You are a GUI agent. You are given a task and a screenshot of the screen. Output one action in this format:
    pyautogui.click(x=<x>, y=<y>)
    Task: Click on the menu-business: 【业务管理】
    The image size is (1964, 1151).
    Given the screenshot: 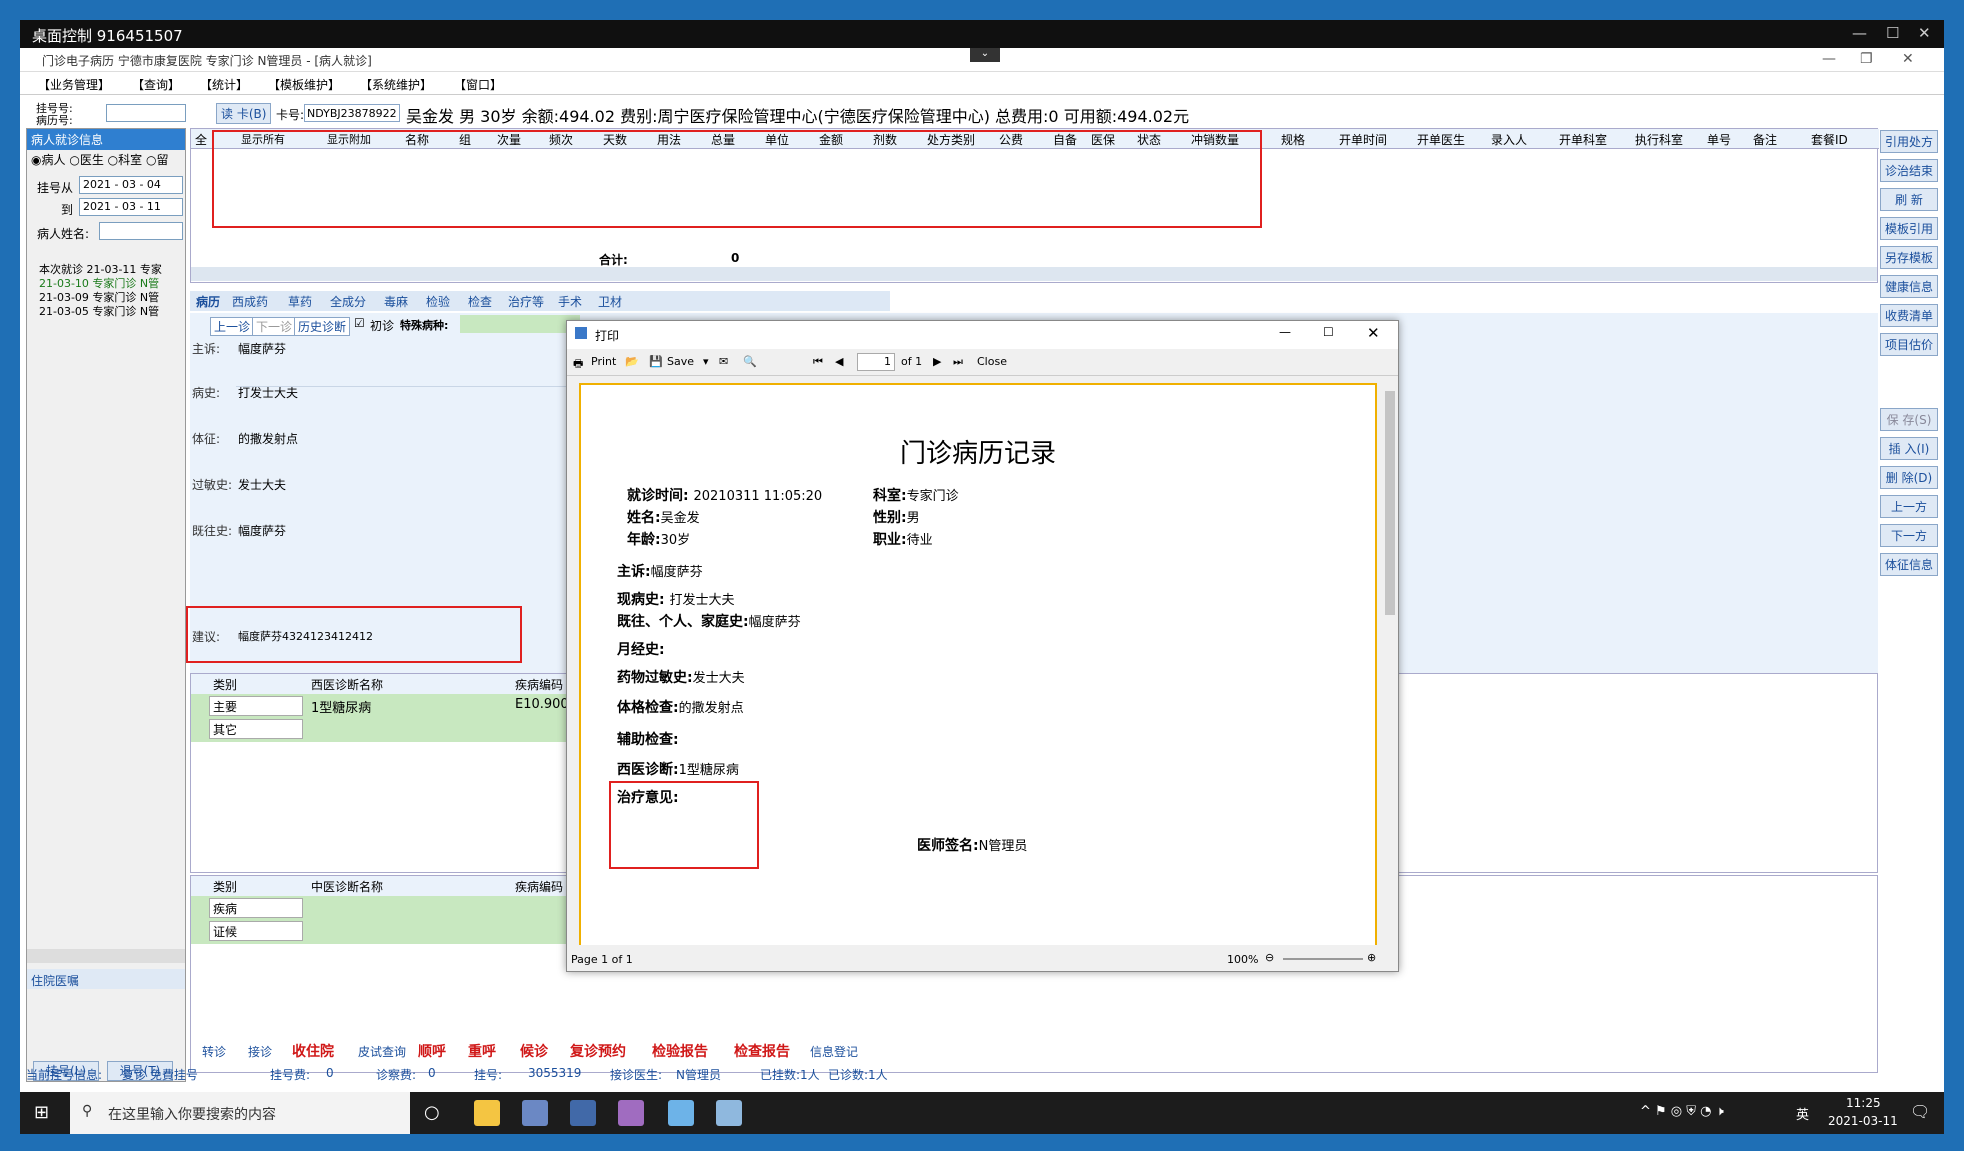 What is the action you would take?
    pyautogui.click(x=74, y=84)
    